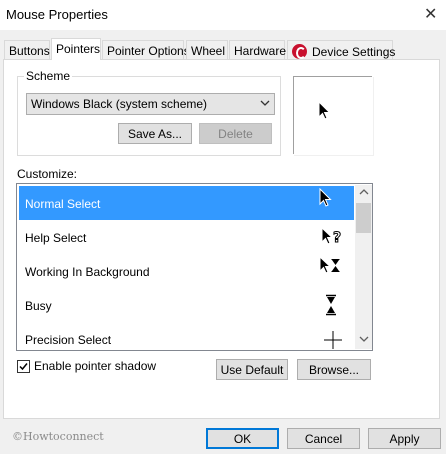 Image resolution: width=446 pixels, height=454 pixels. What do you see at coordinates (430, 14) in the screenshot?
I see `close-icon: ✕` at bounding box center [430, 14].